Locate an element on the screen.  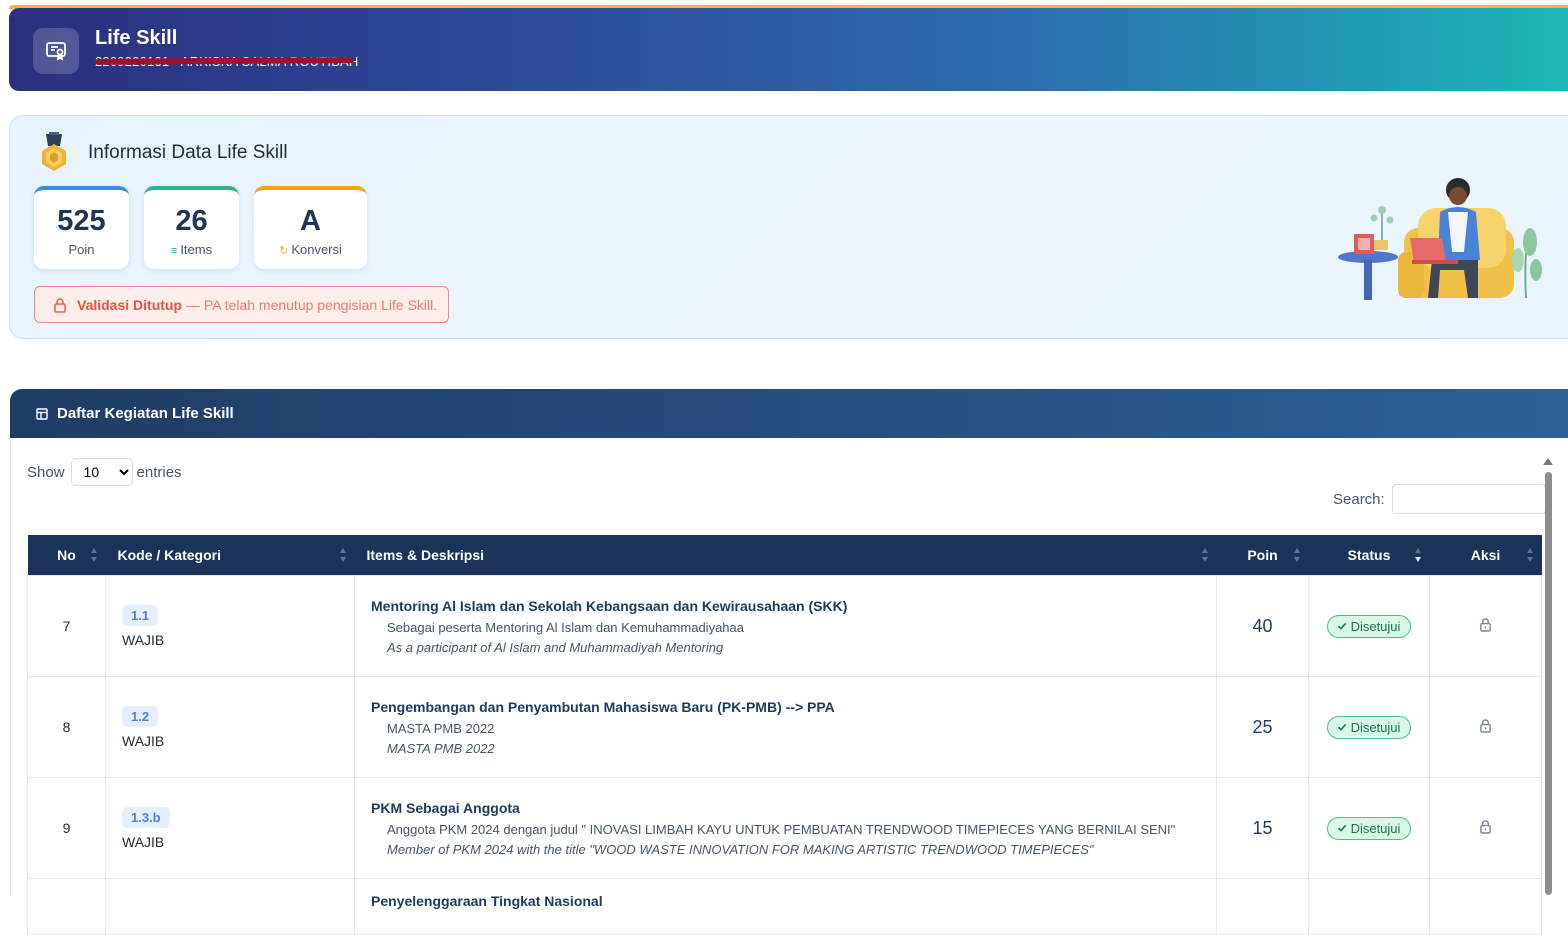
column-header-kode: Kode / Kategori is located at coordinates (230, 555).